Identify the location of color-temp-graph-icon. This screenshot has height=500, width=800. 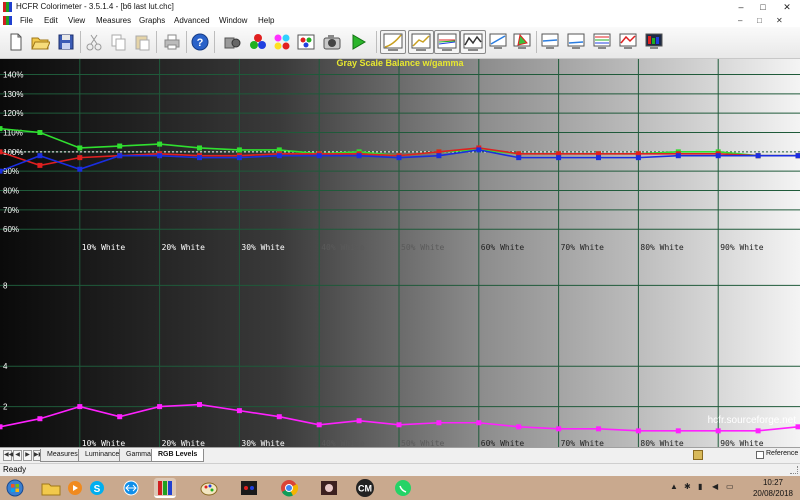
(550, 41).